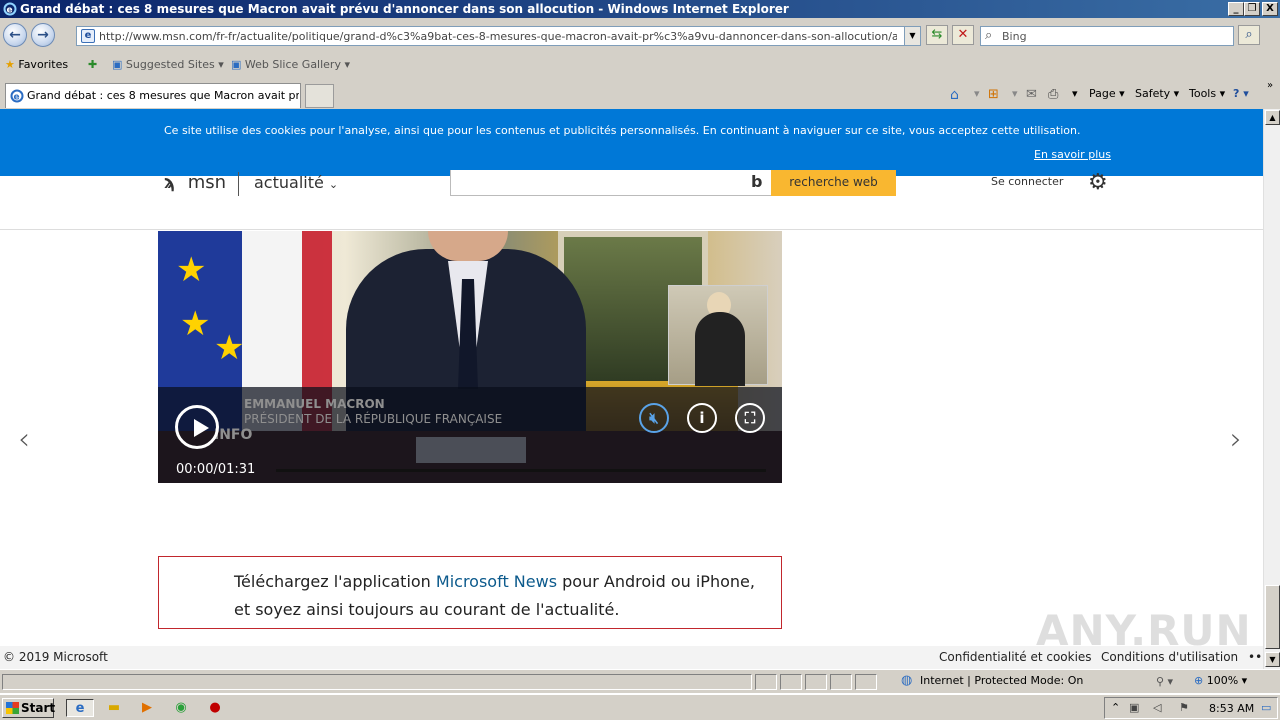 This screenshot has width=1280, height=720. What do you see at coordinates (314, 404) in the screenshot?
I see `lower-third-name: EMMANUEL MACRON` at bounding box center [314, 404].